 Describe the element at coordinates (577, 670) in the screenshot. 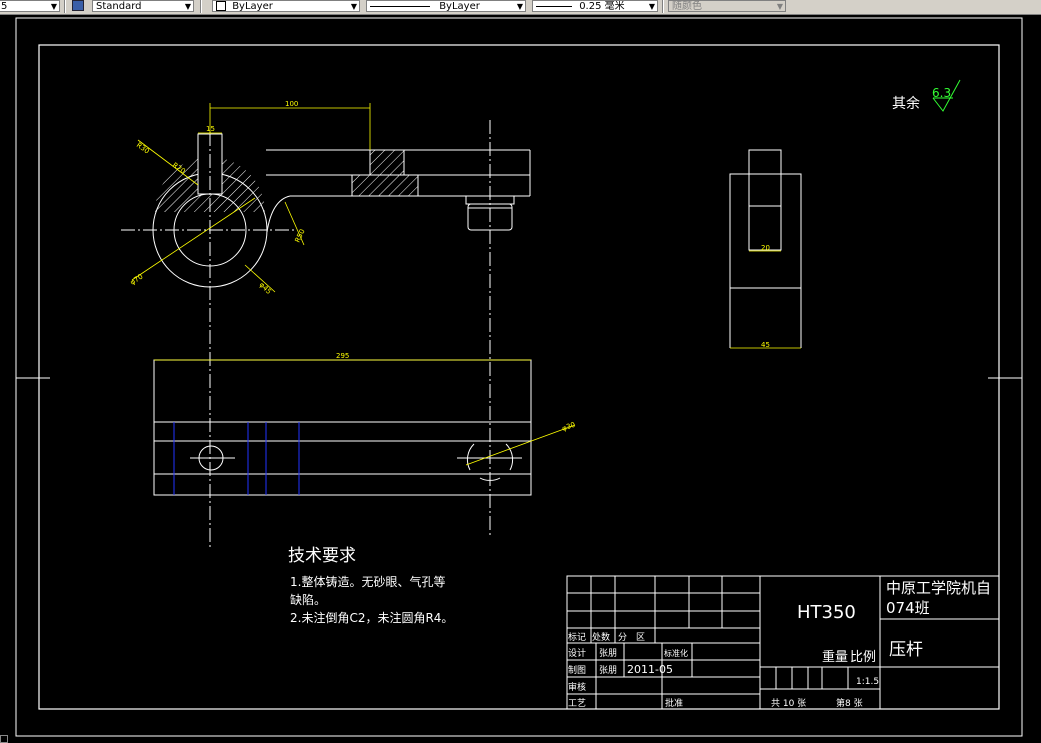

I see `tb-draw: 制图` at that location.